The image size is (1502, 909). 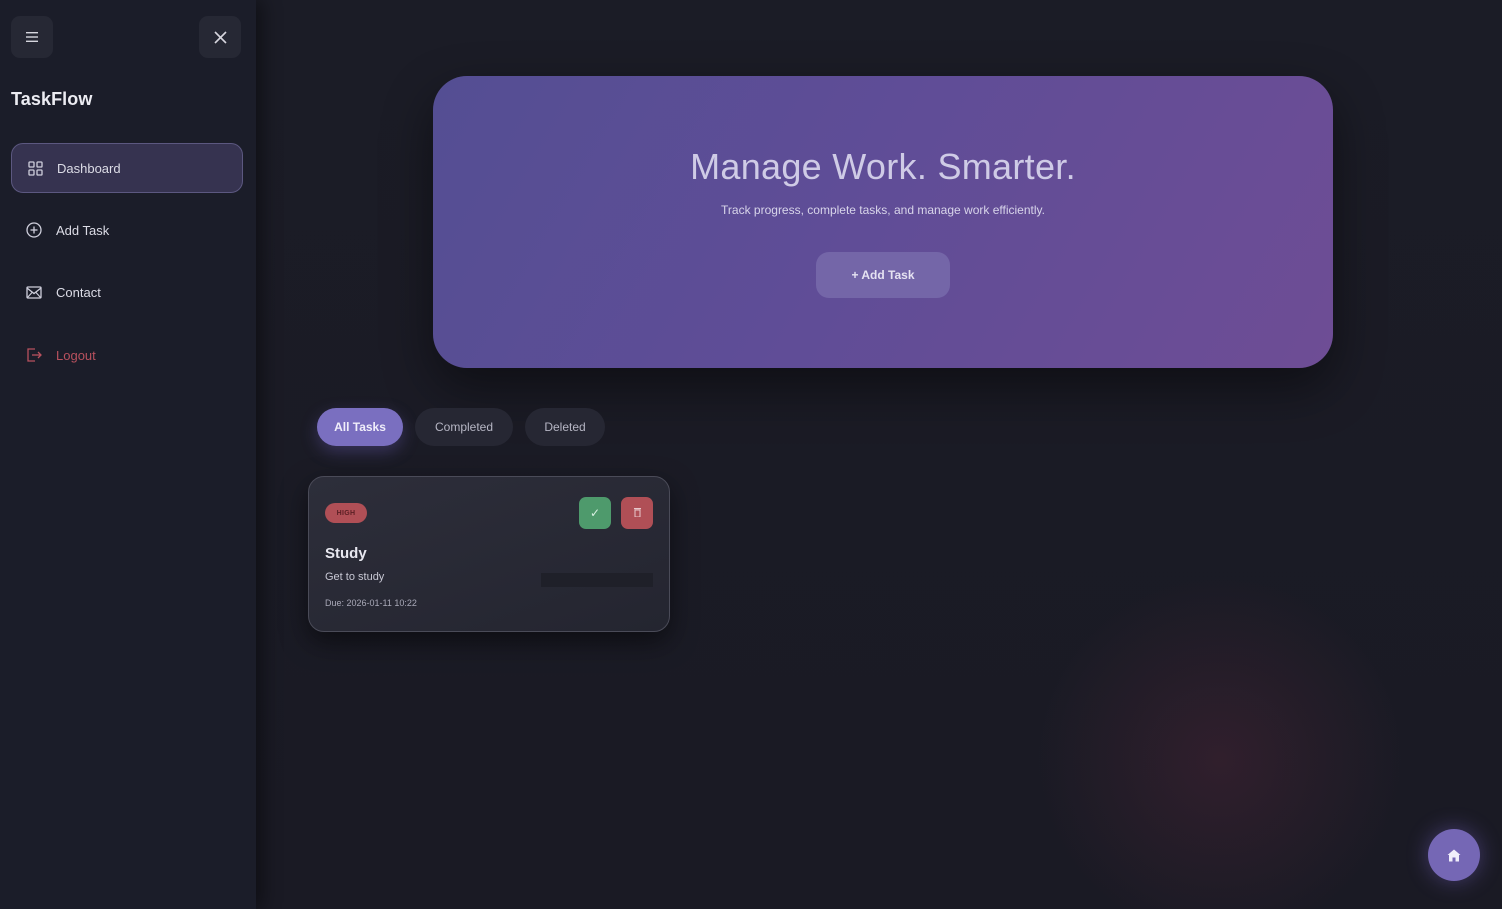 I want to click on close-glyph, so click(x=220, y=37).